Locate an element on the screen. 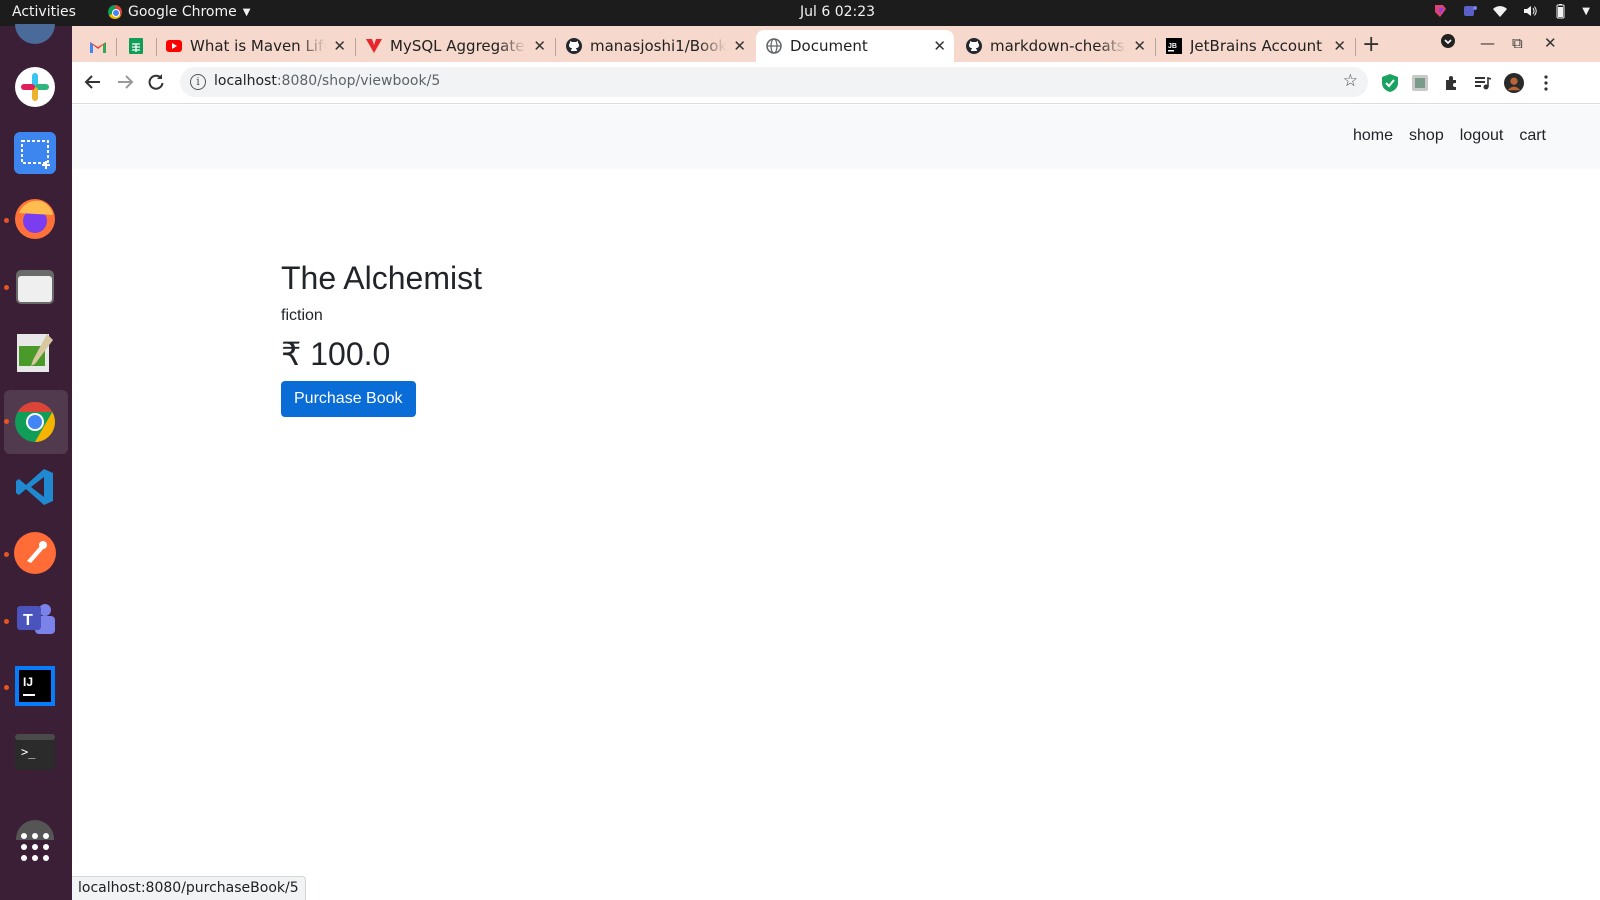 The image size is (1600, 900). tab-document-active: Document ✕ is located at coordinates (855, 46).